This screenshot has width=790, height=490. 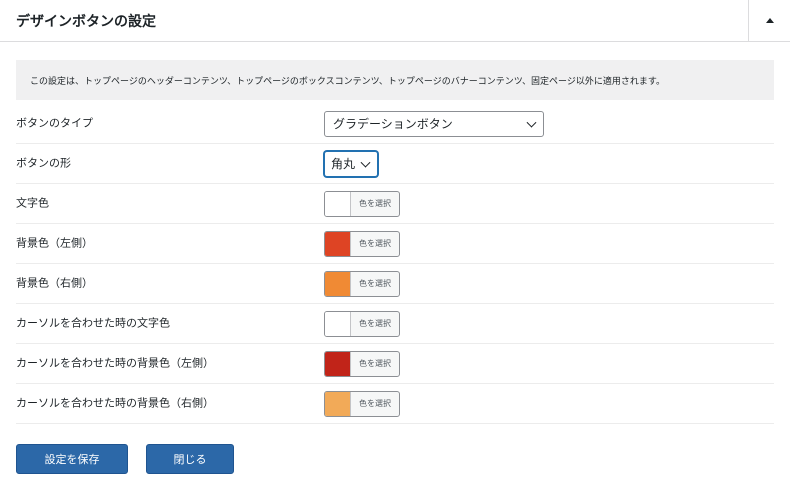 I want to click on bg-right-color-picker: 色を選択, so click(x=362, y=283).